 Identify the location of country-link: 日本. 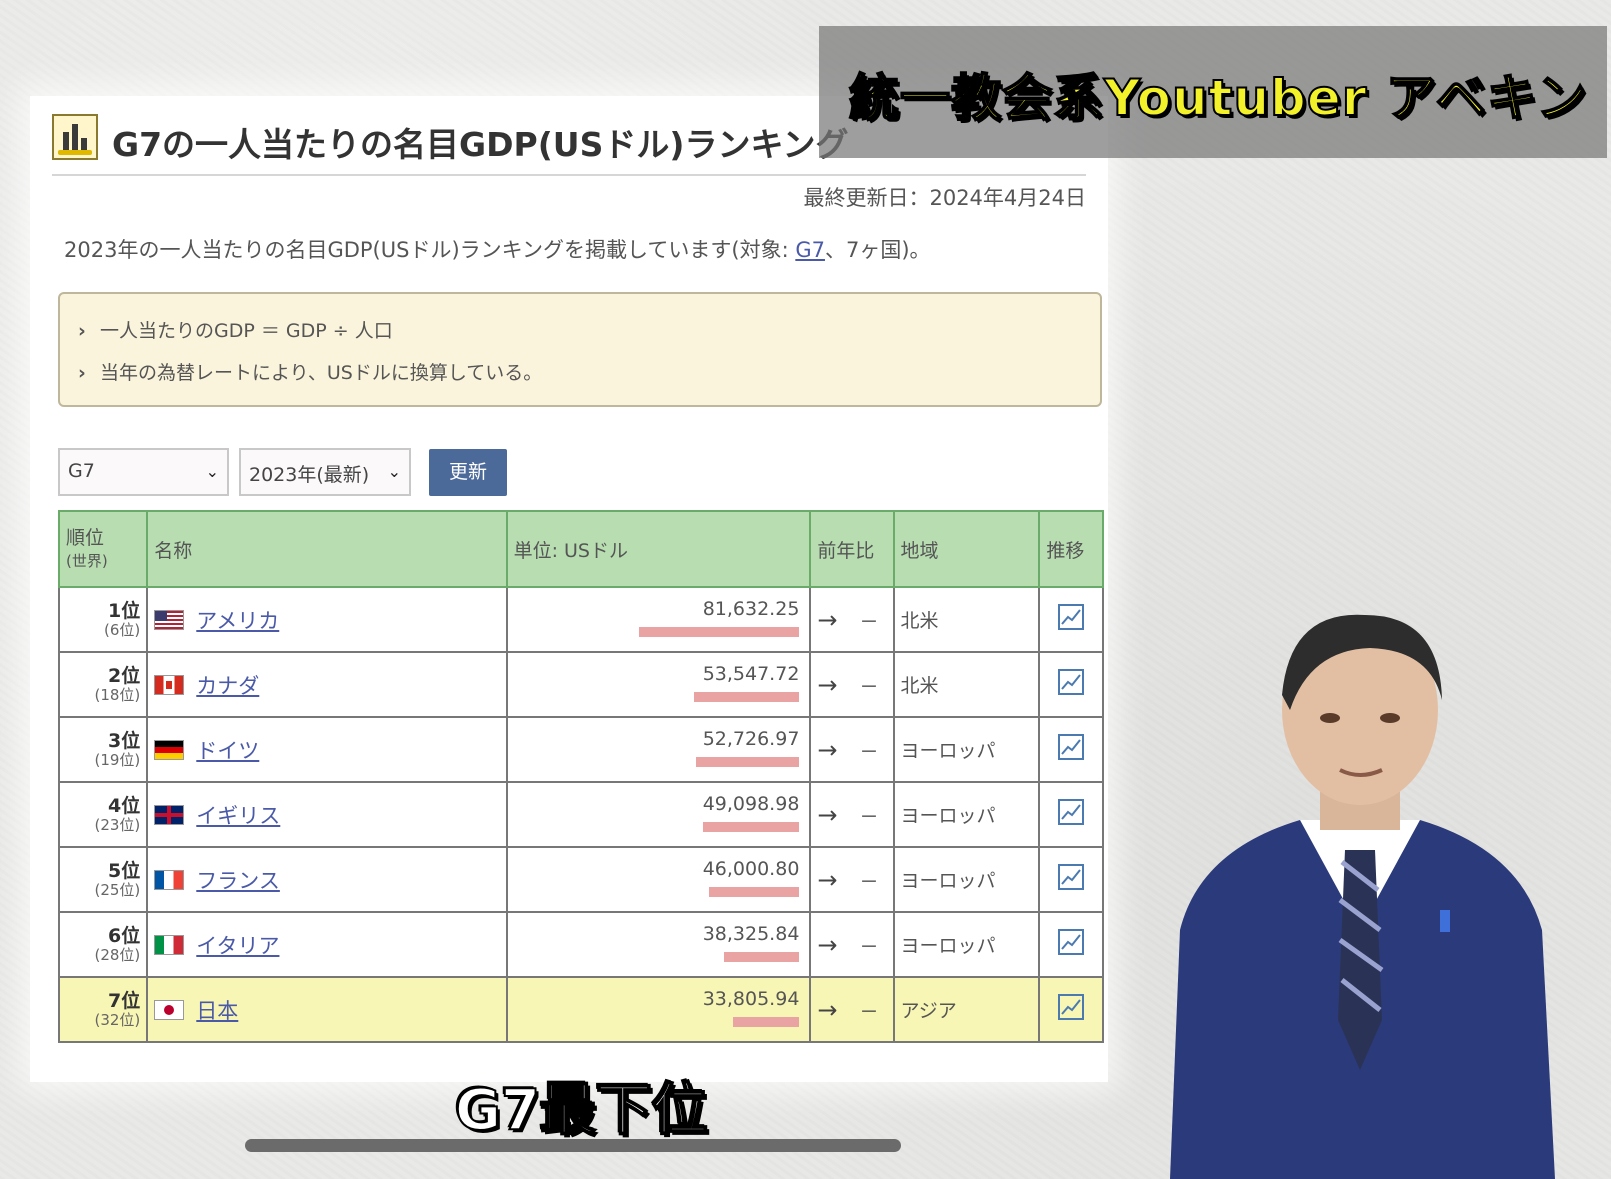
(217, 1011).